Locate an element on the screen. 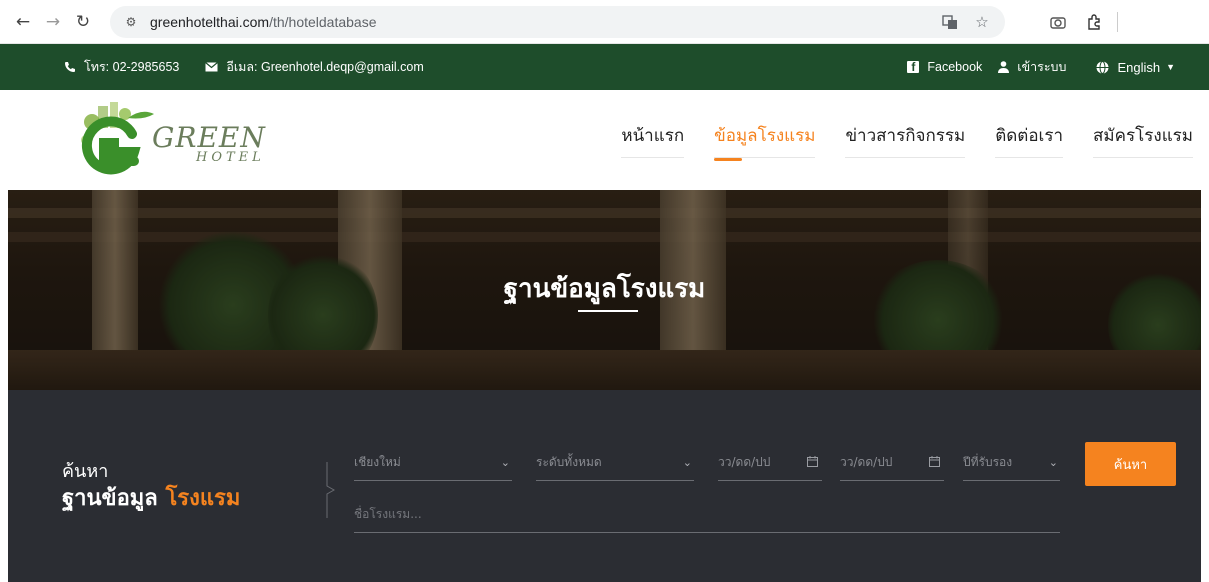 The width and height of the screenshot is (1209, 582). forward-arrow-icon: → is located at coordinates (53, 22).